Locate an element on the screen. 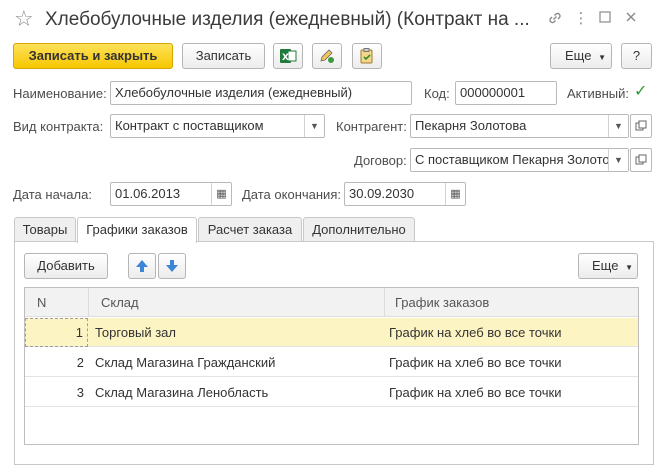 The height and width of the screenshot is (465, 668). open-agreement-icon is located at coordinates (641, 160).